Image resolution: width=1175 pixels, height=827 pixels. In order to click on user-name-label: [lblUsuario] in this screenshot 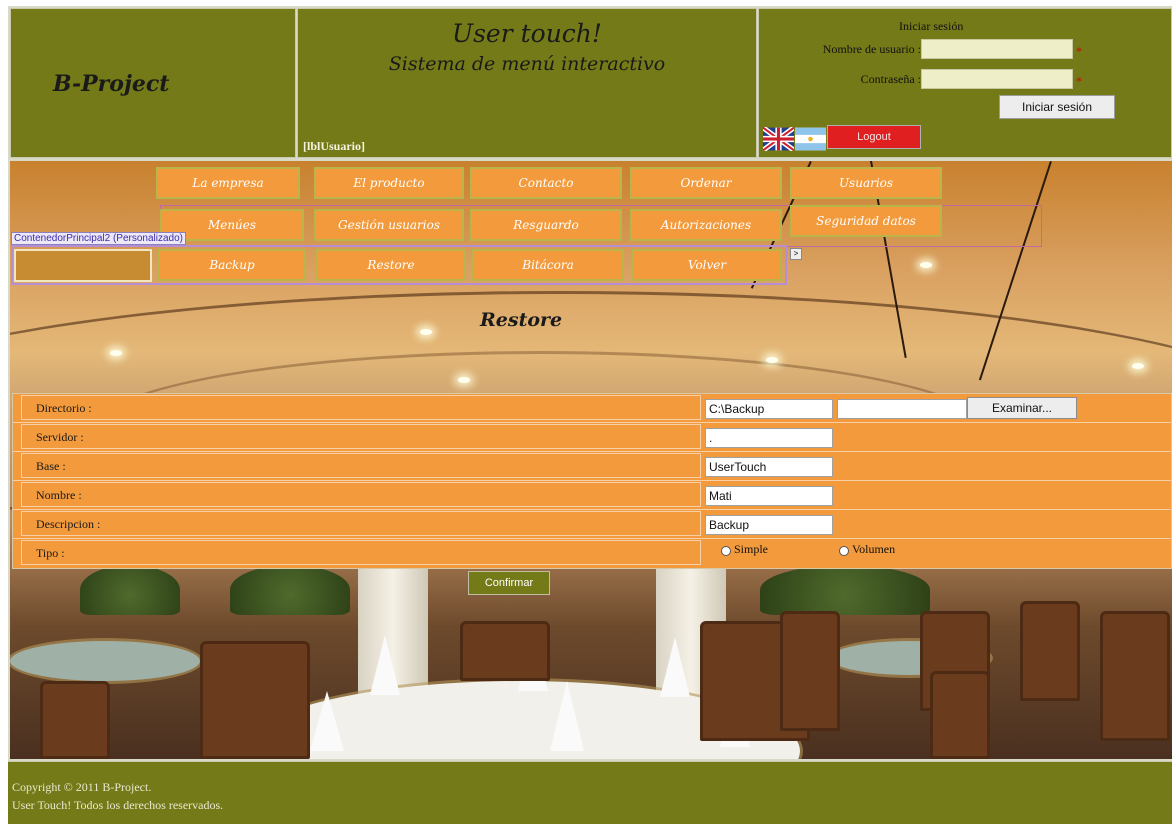, I will do `click(334, 146)`.